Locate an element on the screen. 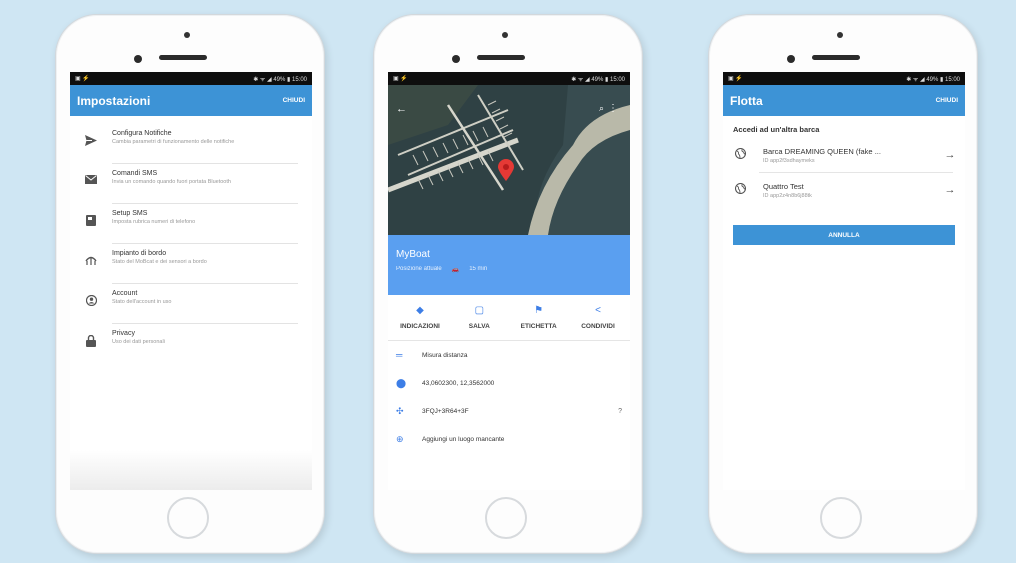 The height and width of the screenshot is (563, 1016). coordinates-row: ⬤ 43,0602300, 12,3562000 is located at coordinates (509, 383).